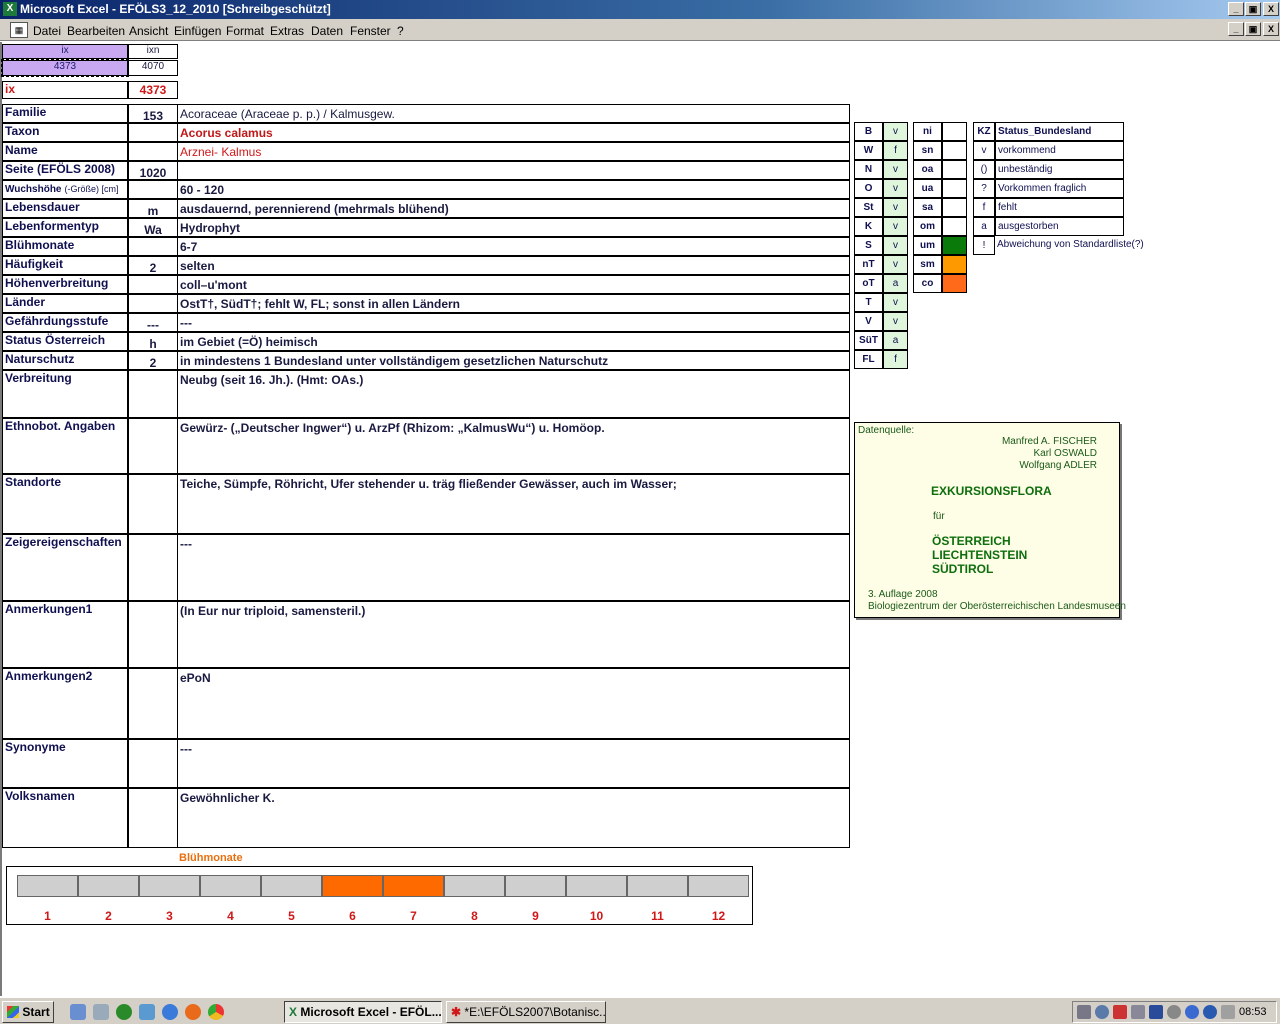 The height and width of the screenshot is (1024, 1280). I want to click on close-button: X, so click(1271, 9).